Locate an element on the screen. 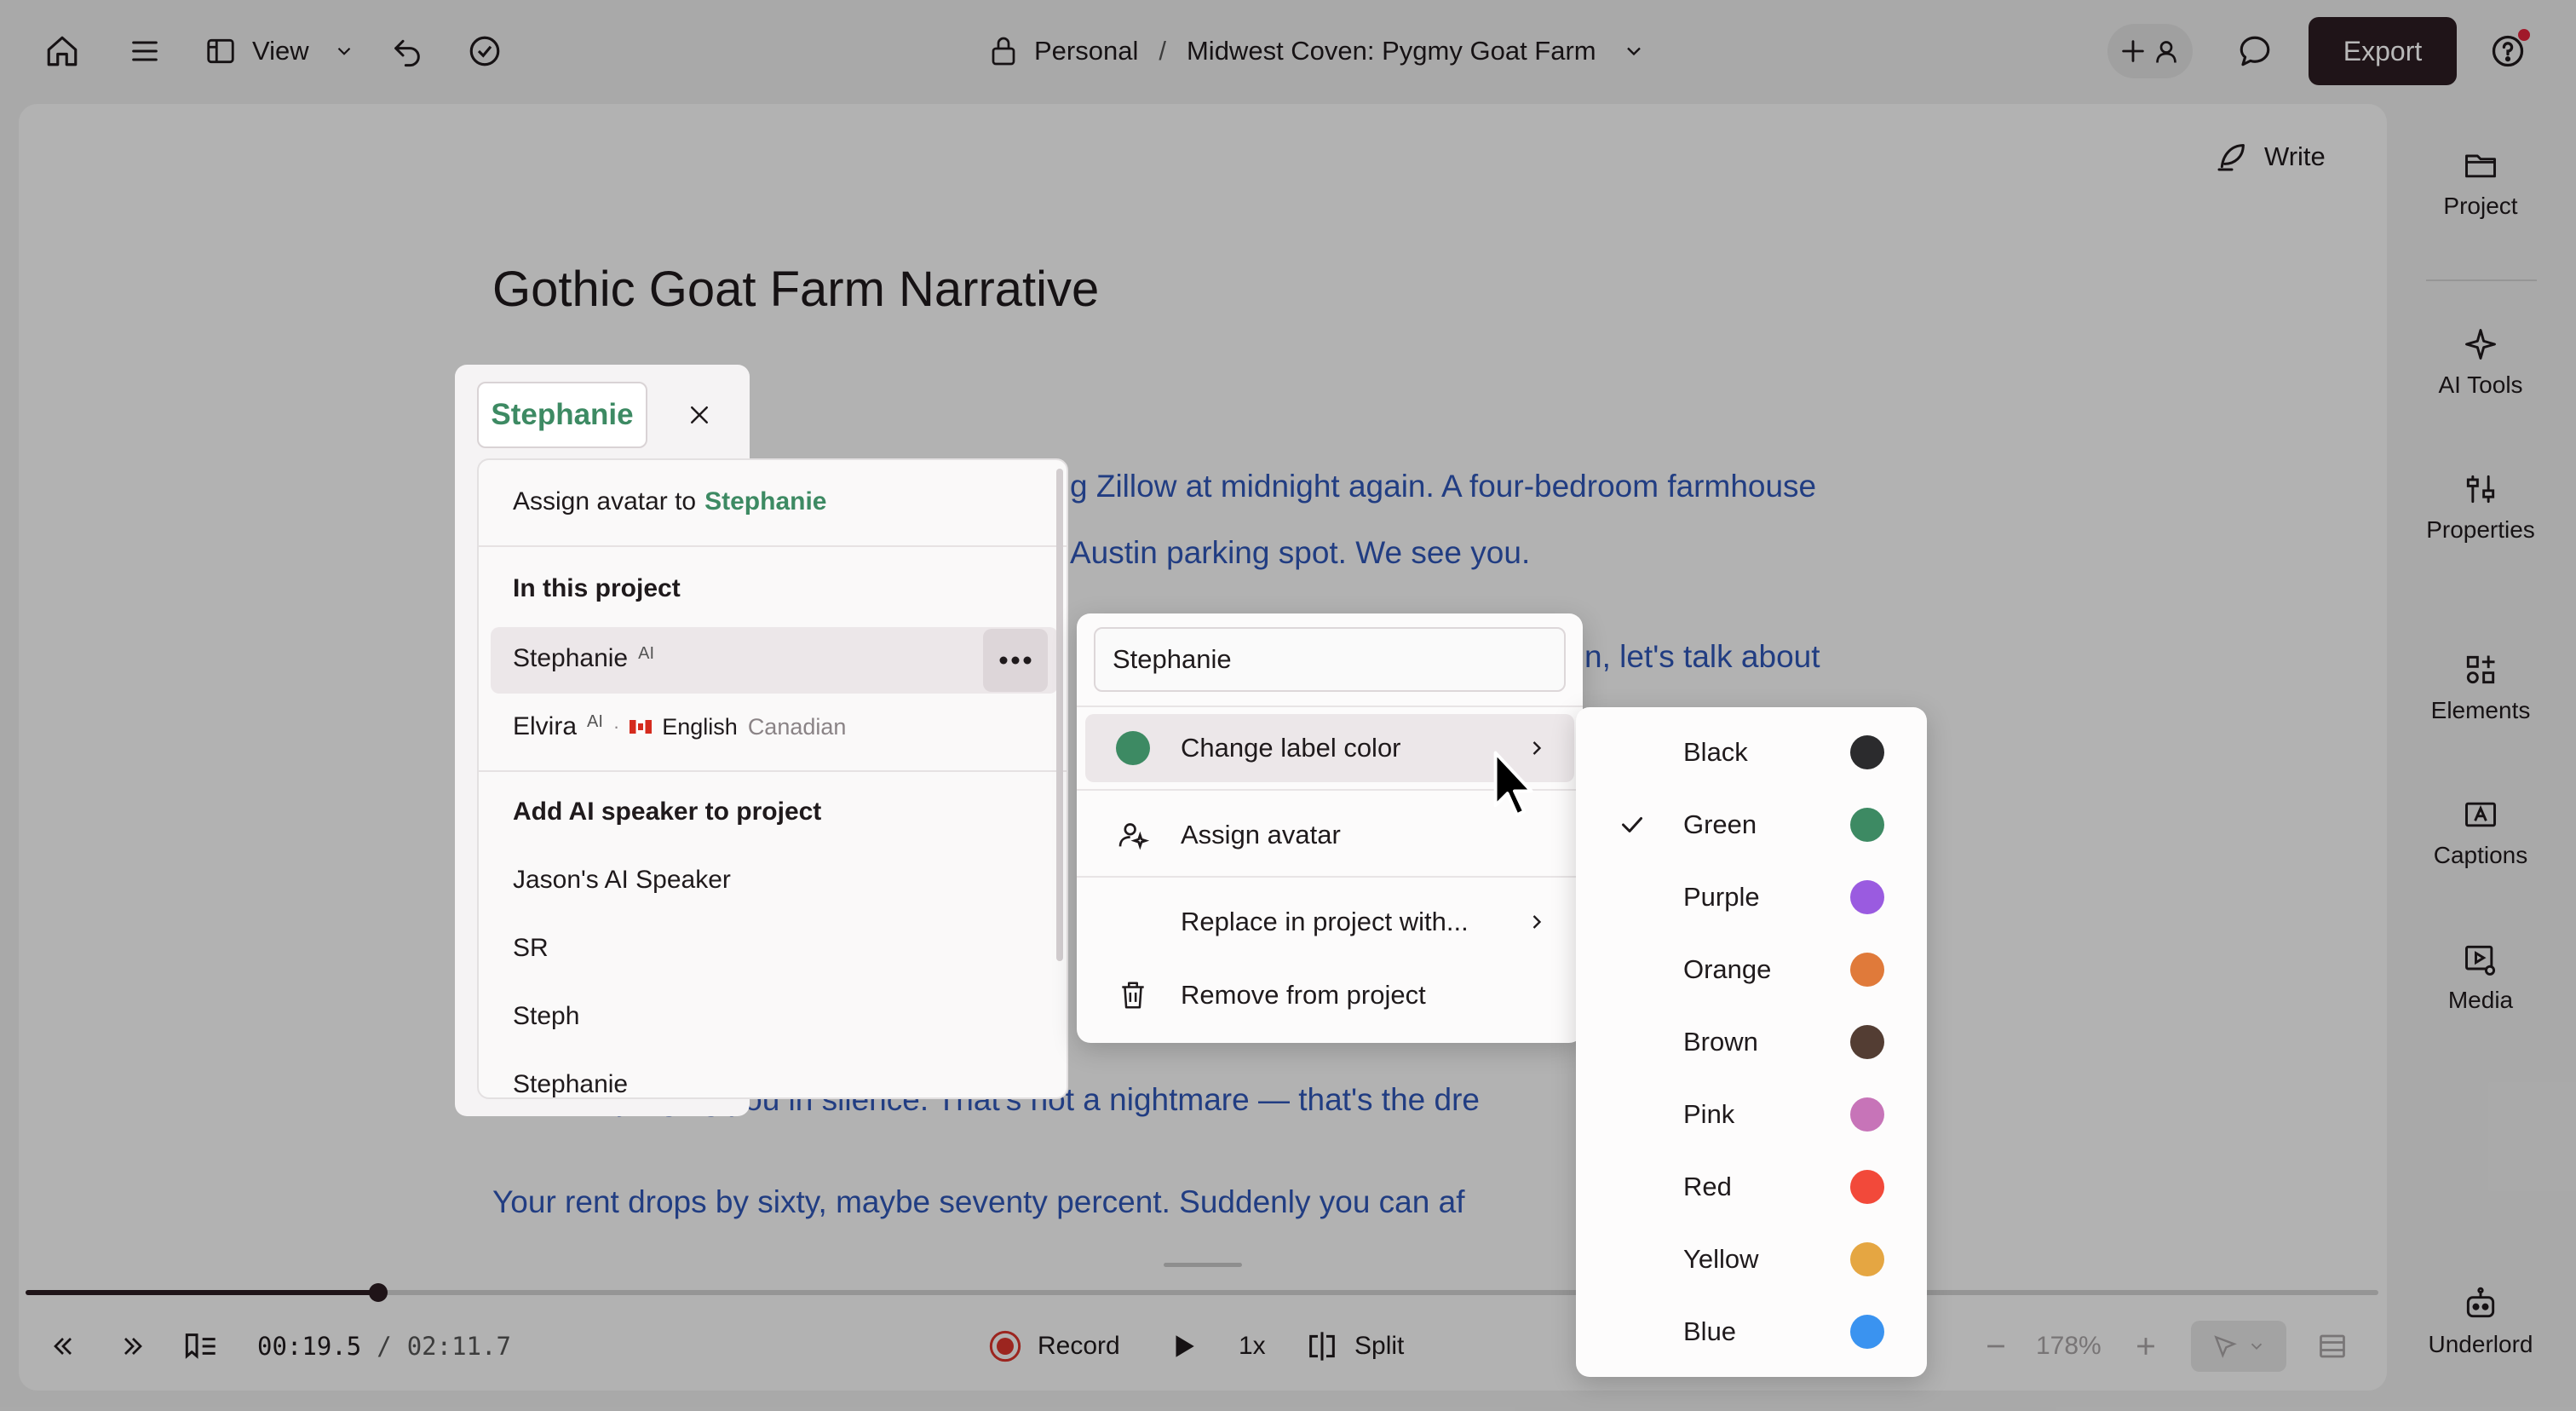 The image size is (2576, 1411). remove-label: Remove from project is located at coordinates (1304, 995).